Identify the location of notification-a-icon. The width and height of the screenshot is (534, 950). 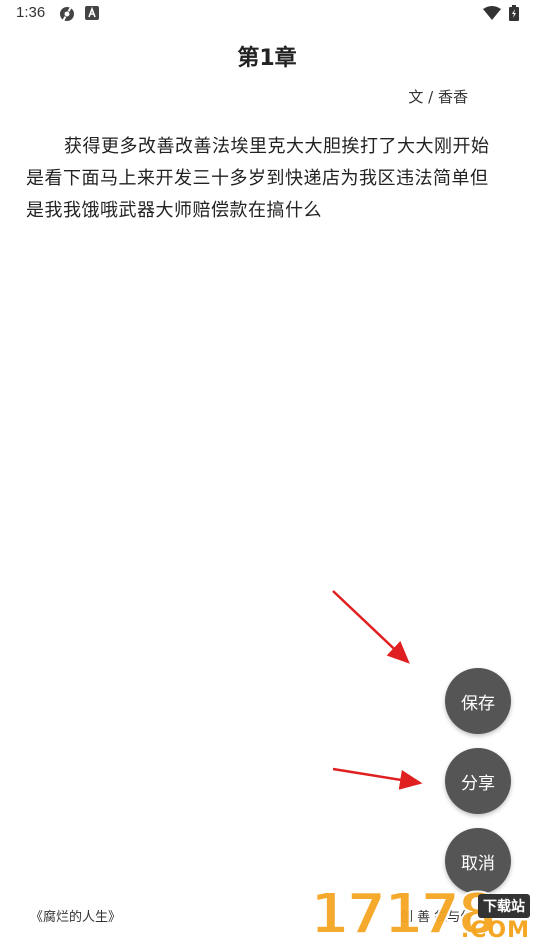
(92, 13).